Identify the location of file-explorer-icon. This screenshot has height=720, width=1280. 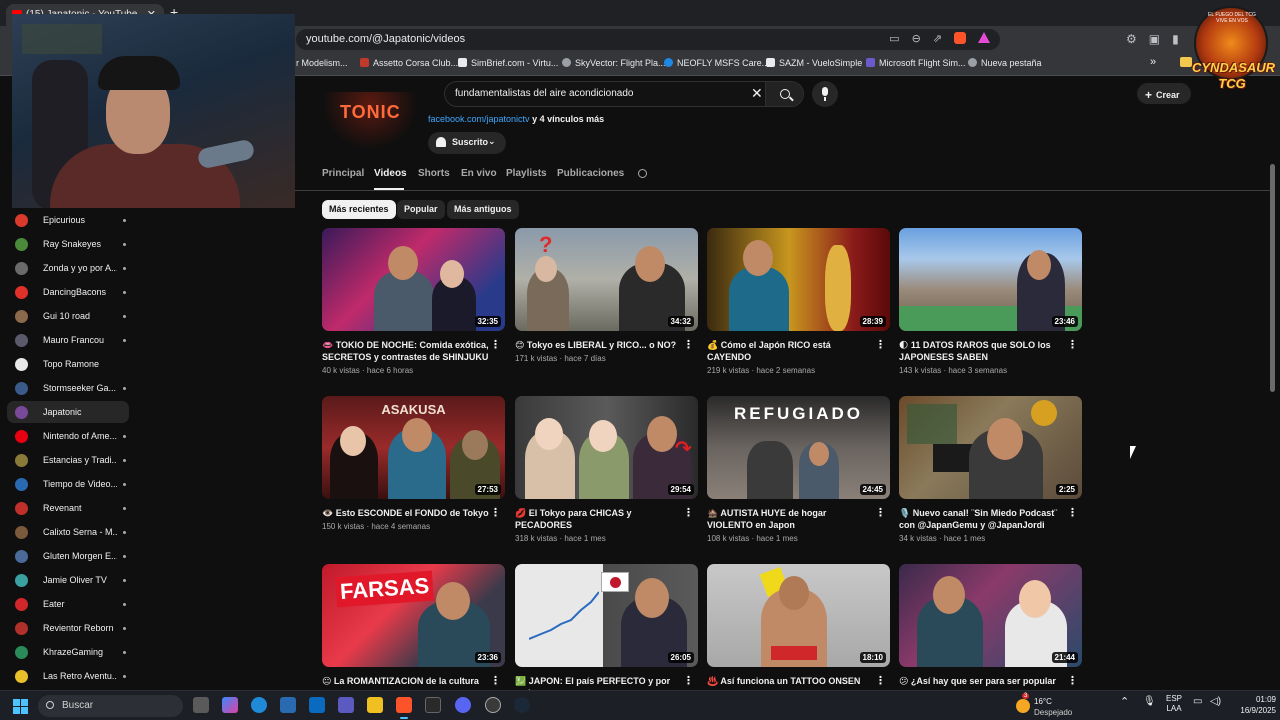
(375, 705).